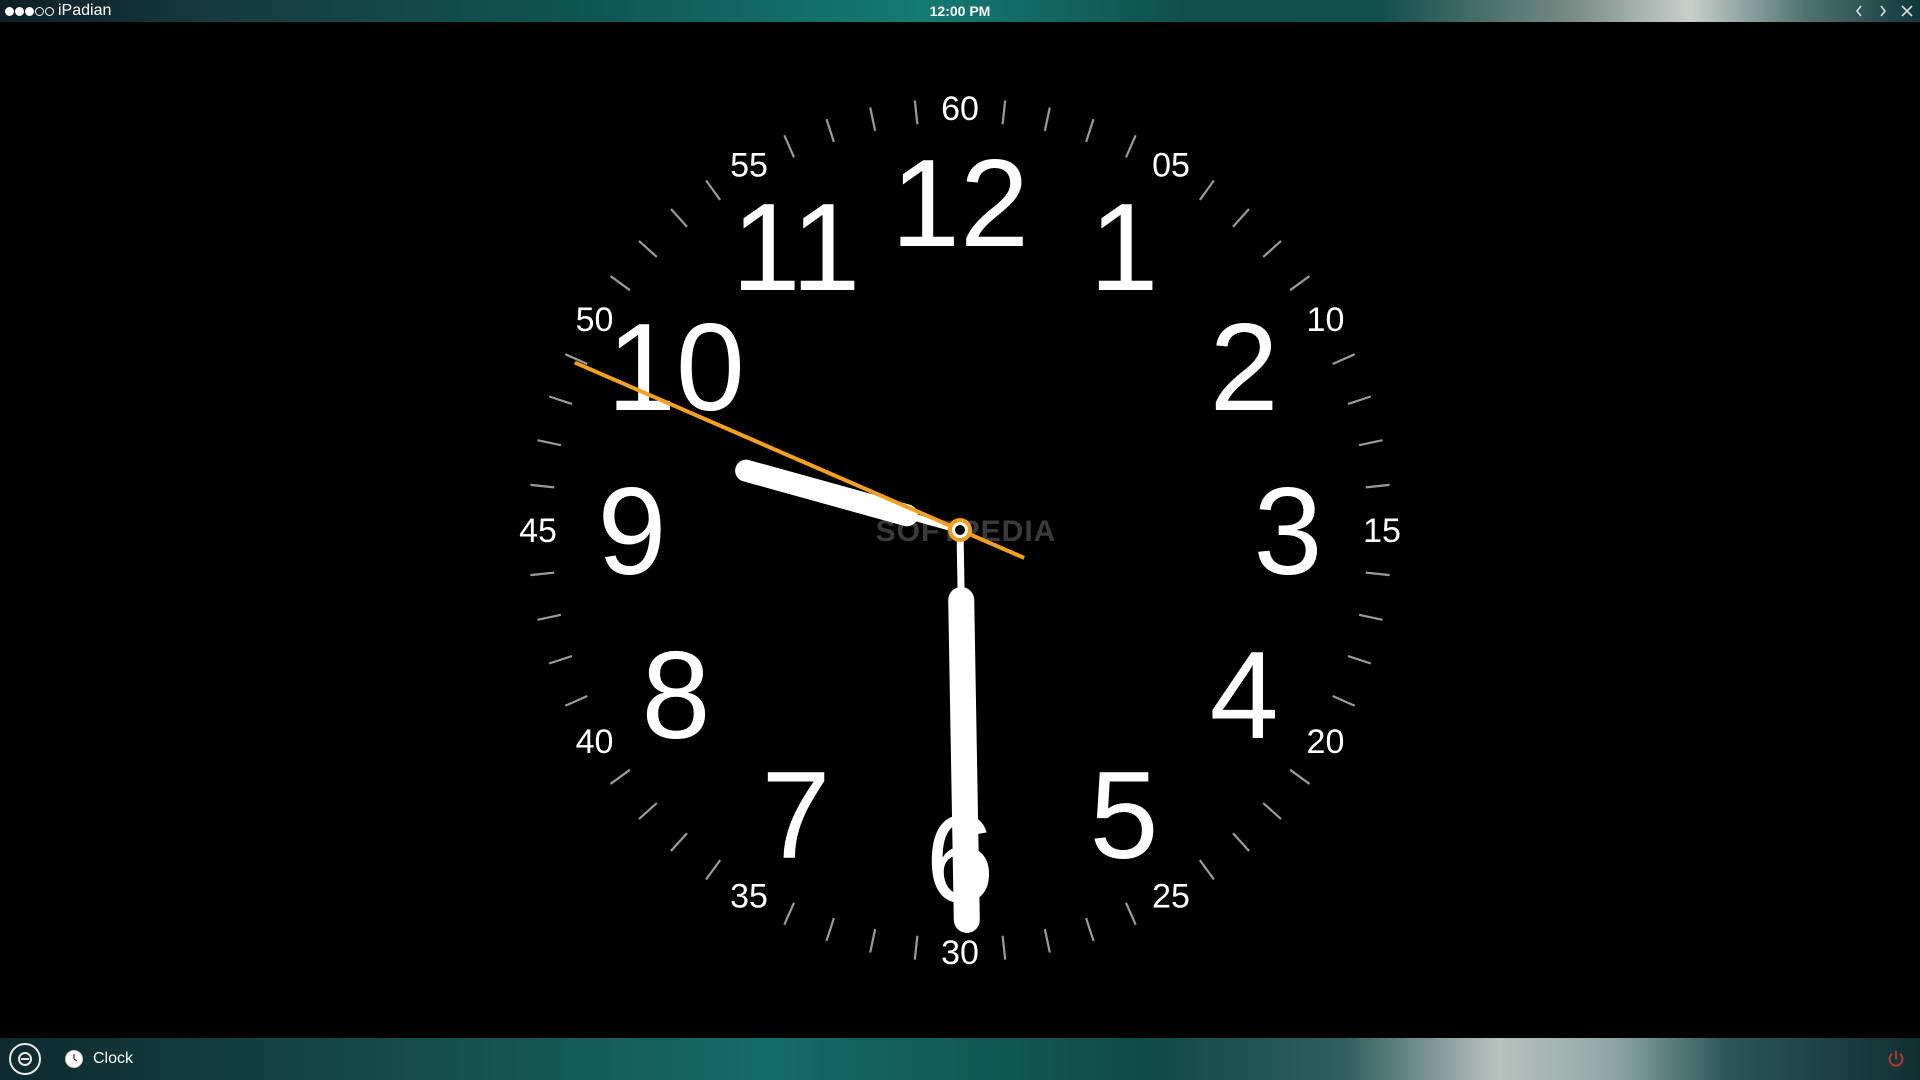 The width and height of the screenshot is (1920, 1080). I want to click on status-bar: iPadian 12:00 PM, so click(960, 11).